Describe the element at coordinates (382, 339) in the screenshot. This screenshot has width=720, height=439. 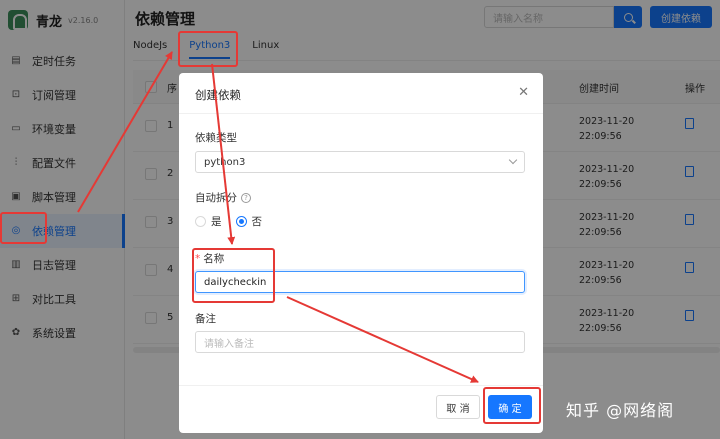
I see `arrow-name-to-confirm` at that location.